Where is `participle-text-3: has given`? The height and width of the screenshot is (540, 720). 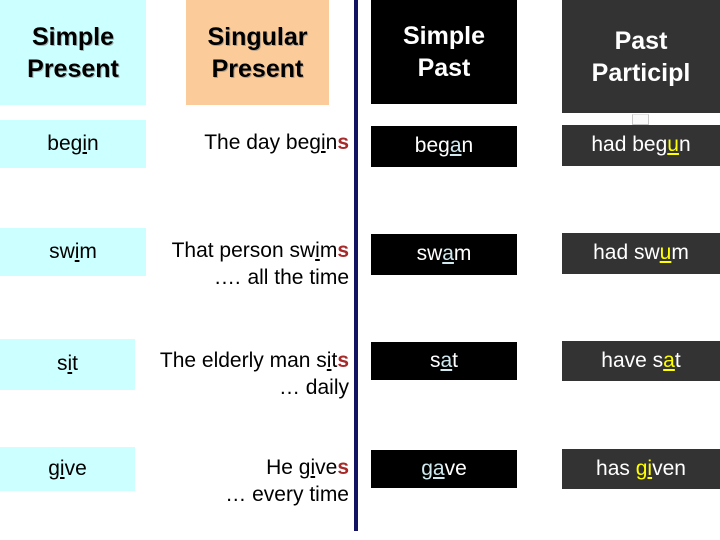 participle-text-3: has given is located at coordinates (641, 468).